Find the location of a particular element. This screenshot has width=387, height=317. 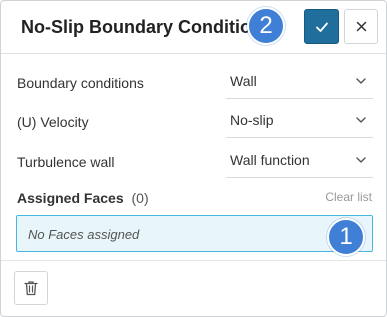

field-label: (U) Velocity is located at coordinates (53, 122).